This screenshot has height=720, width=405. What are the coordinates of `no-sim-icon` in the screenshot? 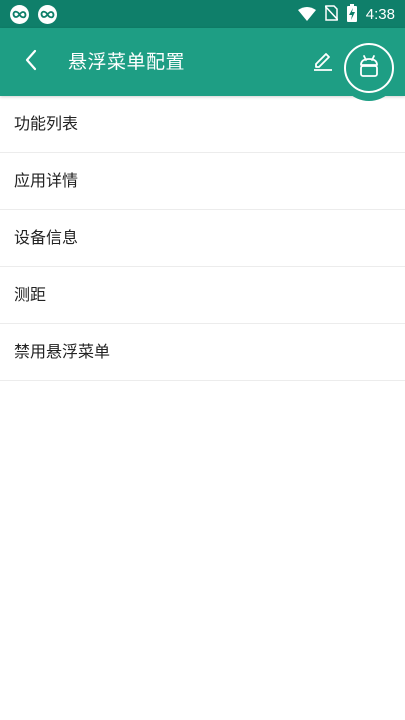 It's located at (331, 15).